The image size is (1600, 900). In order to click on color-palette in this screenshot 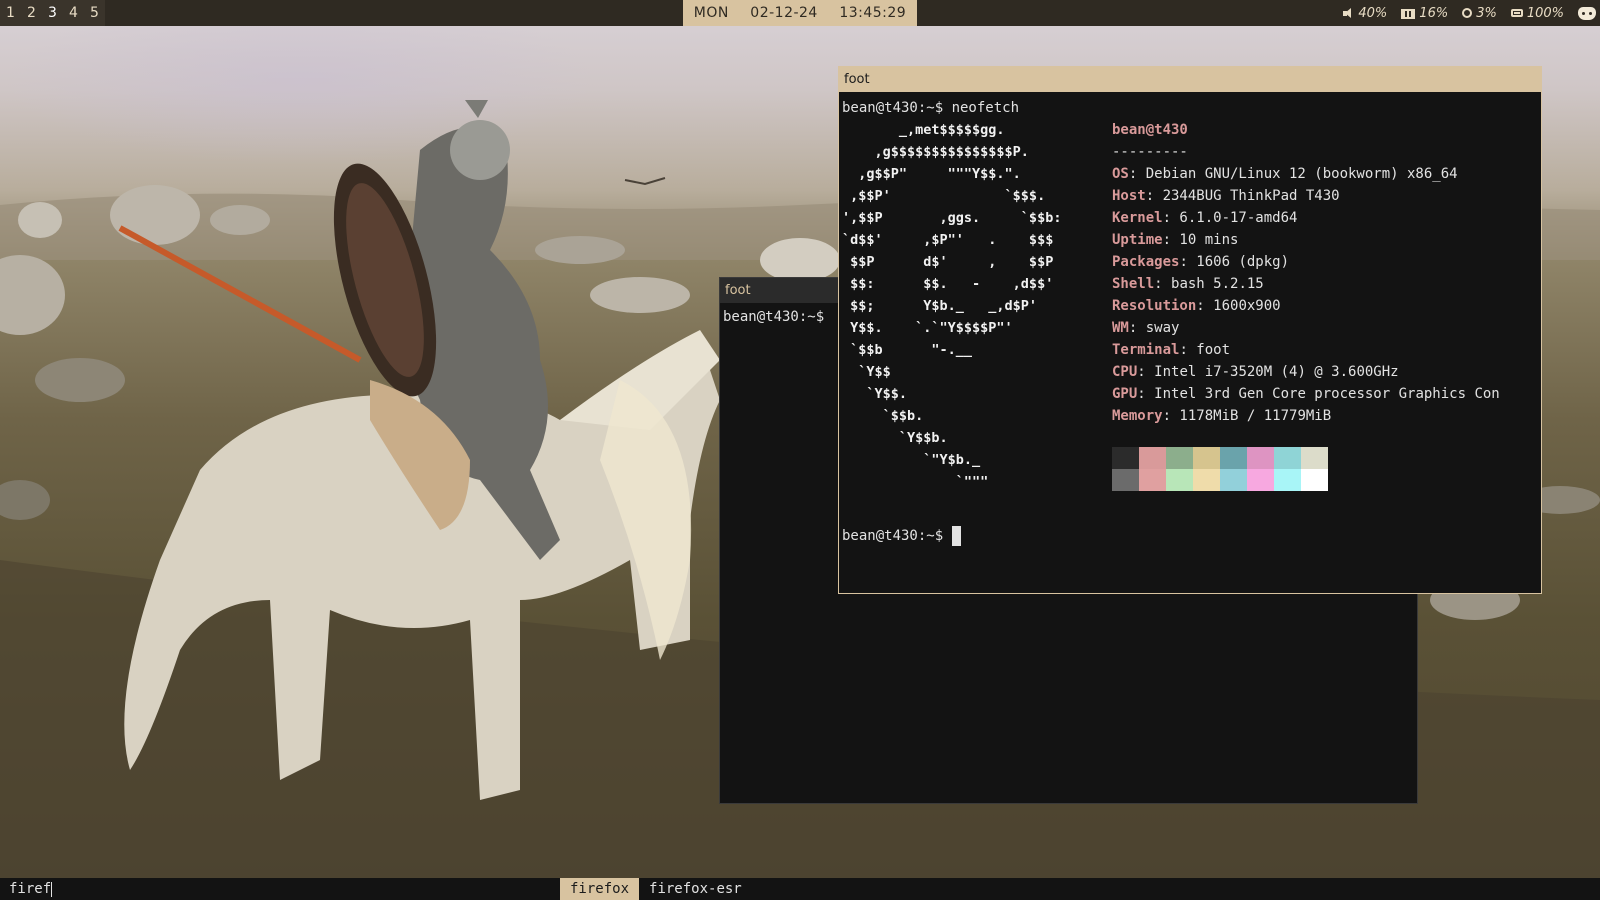, I will do `click(1220, 469)`.